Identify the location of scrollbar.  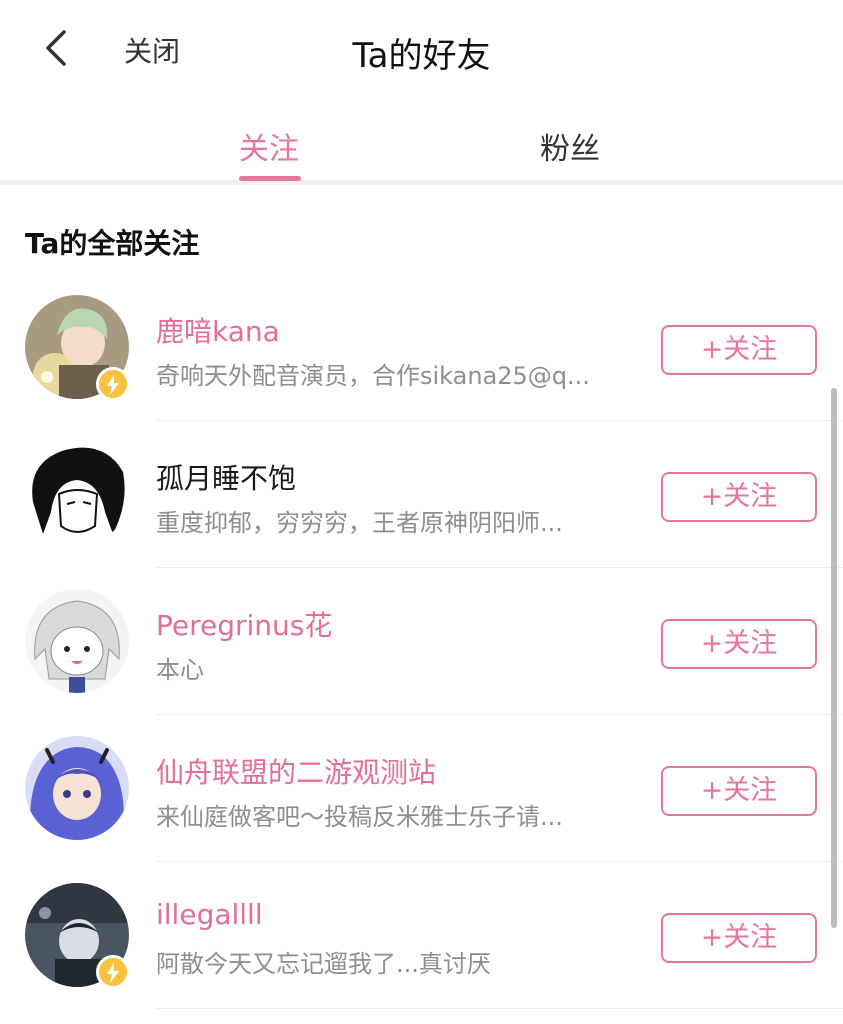
(834, 658).